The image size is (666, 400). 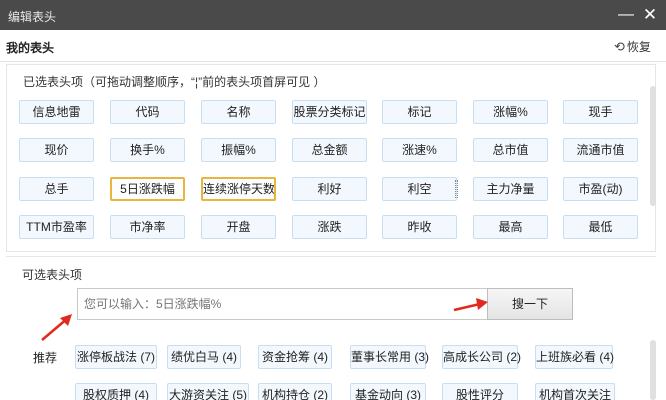 I want to click on first-screen-divider, so click(x=456, y=189).